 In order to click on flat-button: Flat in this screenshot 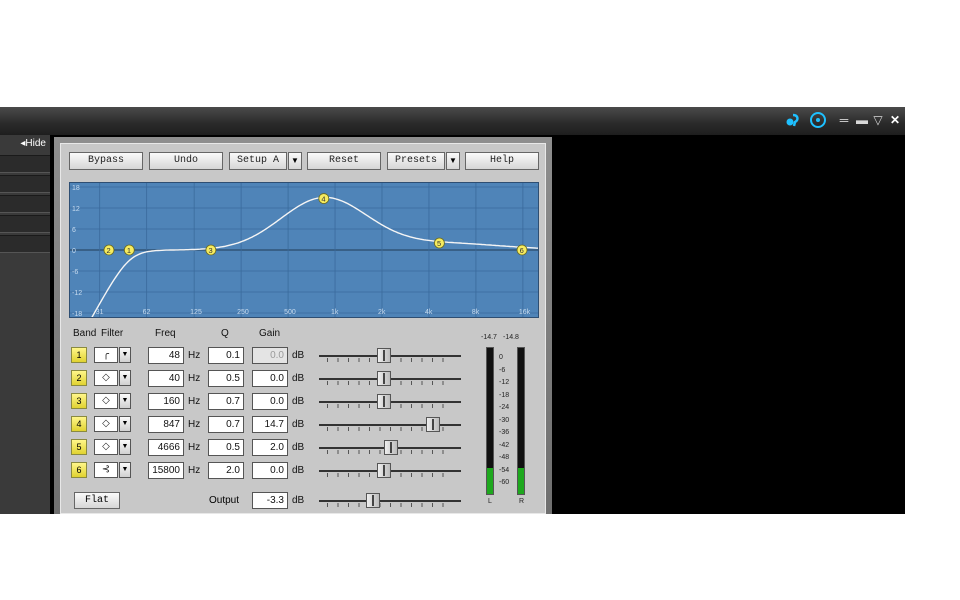, I will do `click(97, 500)`.